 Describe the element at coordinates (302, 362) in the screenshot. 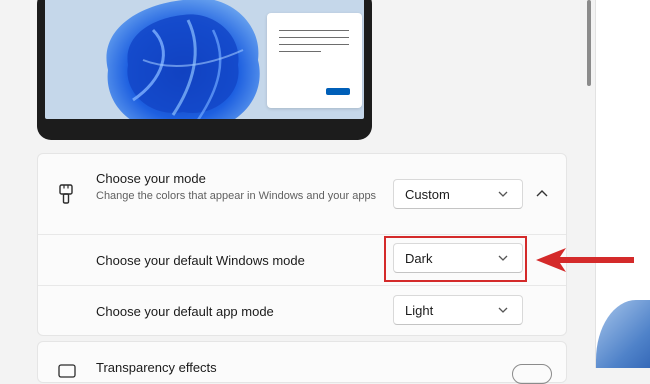

I see `transparency-card: Transparency effects` at that location.